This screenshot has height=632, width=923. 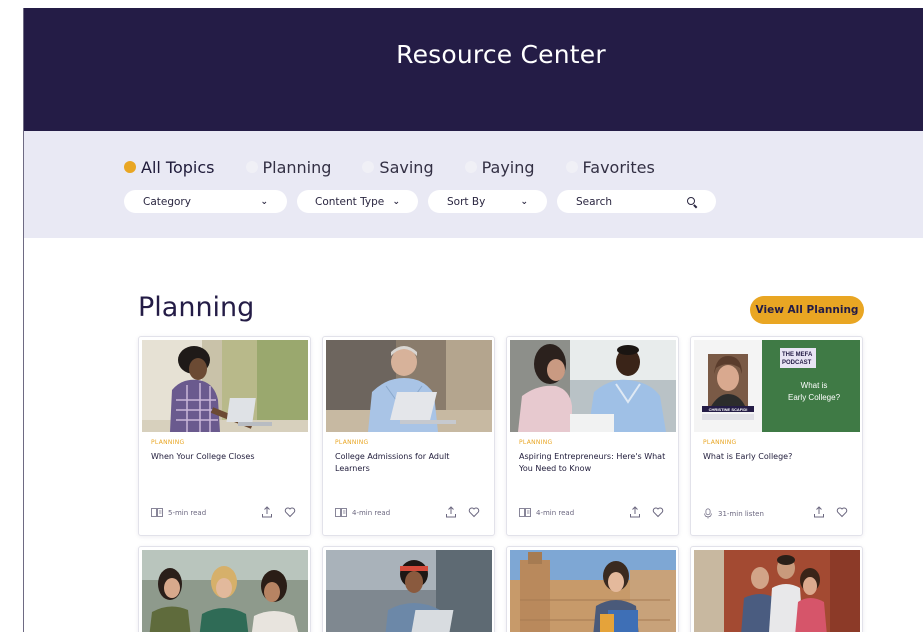 What do you see at coordinates (203, 456) in the screenshot?
I see `article-title: When Your College Closes` at bounding box center [203, 456].